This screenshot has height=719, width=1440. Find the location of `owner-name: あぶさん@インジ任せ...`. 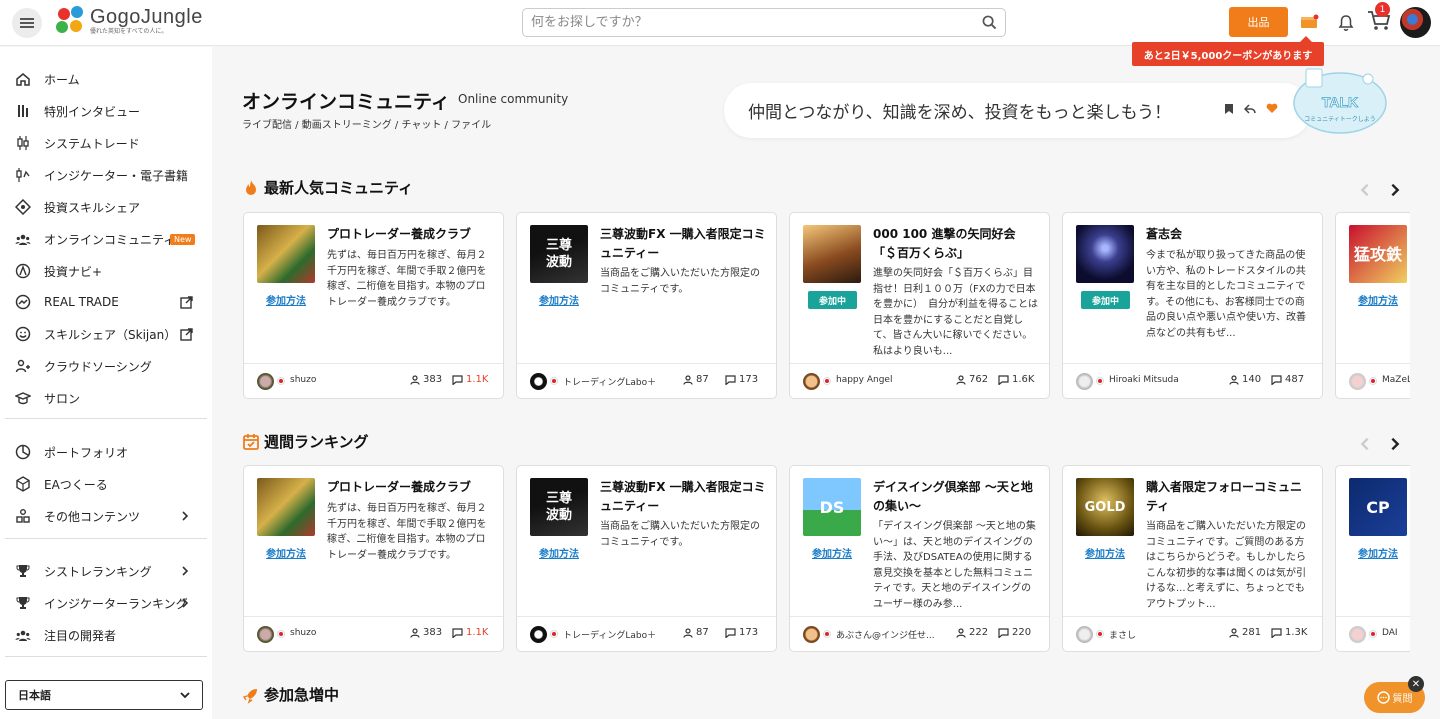

owner-name: あぶさん@インジ任せ... is located at coordinates (891, 634).